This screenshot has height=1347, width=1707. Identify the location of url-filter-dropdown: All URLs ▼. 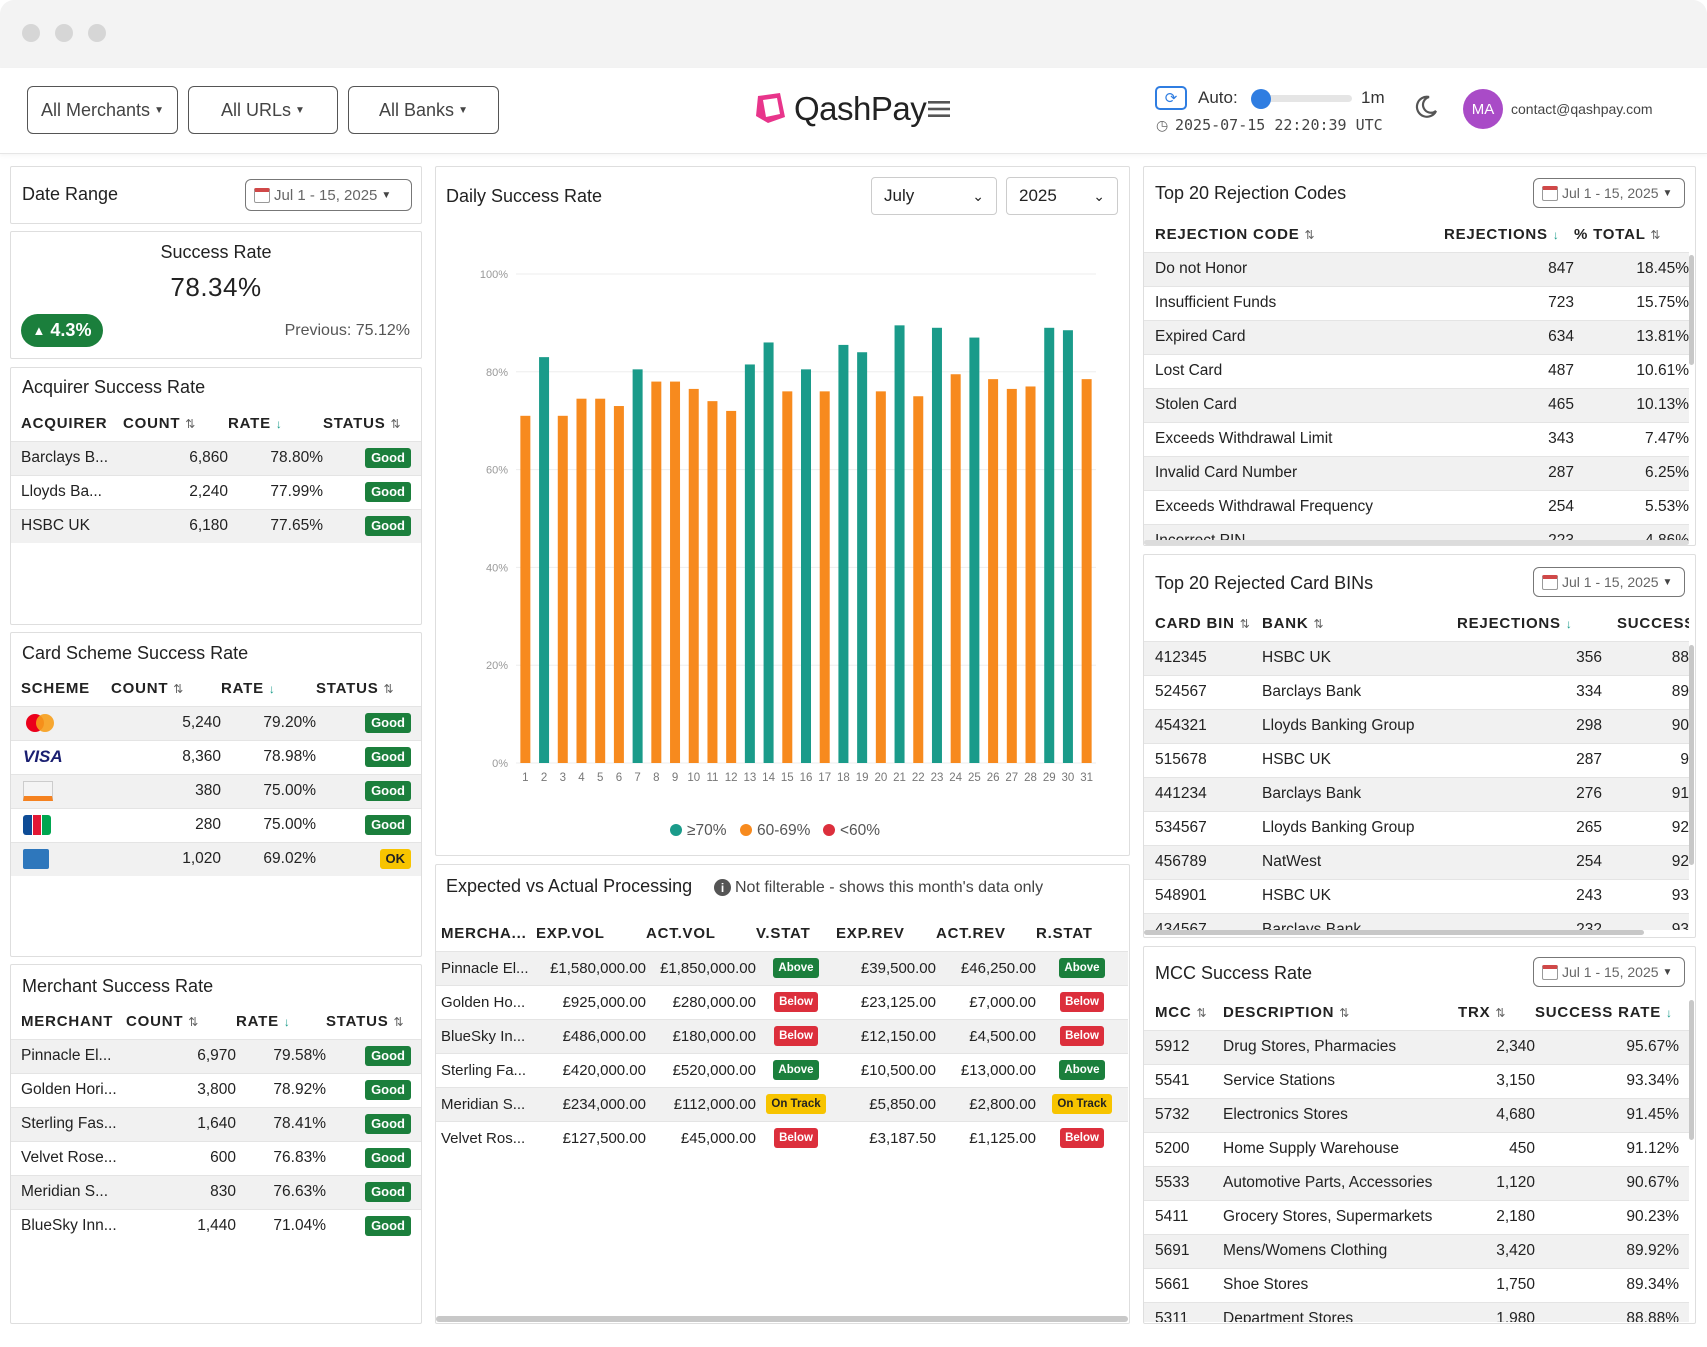
(263, 110).